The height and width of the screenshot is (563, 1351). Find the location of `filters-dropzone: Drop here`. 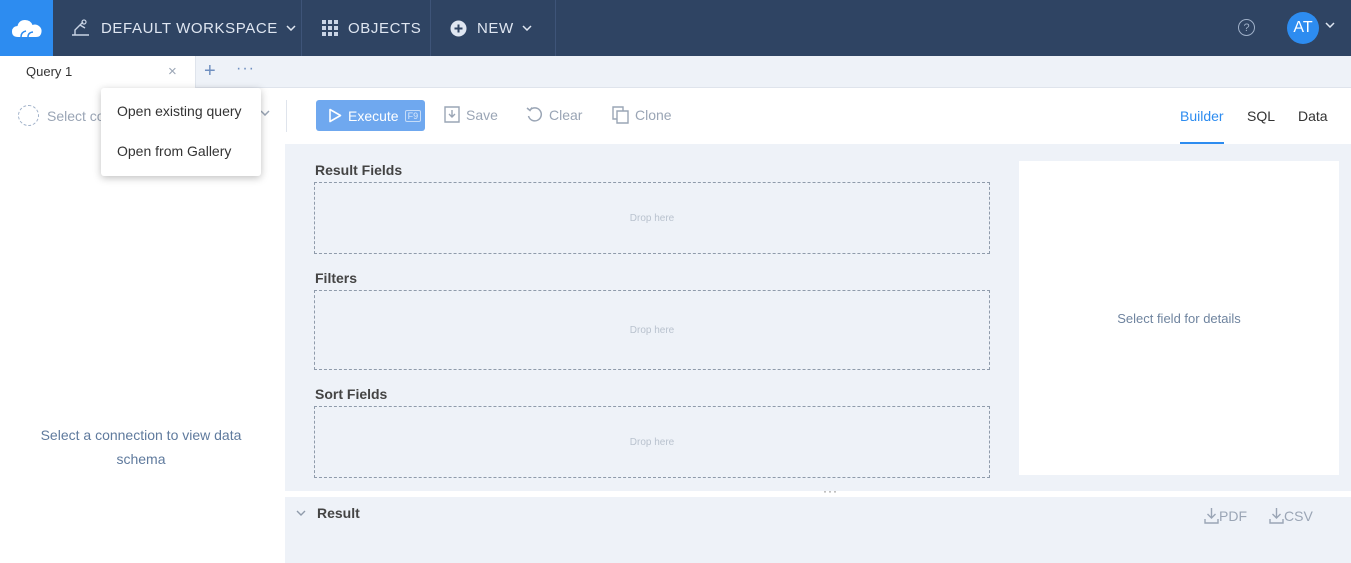

filters-dropzone: Drop here is located at coordinates (652, 330).